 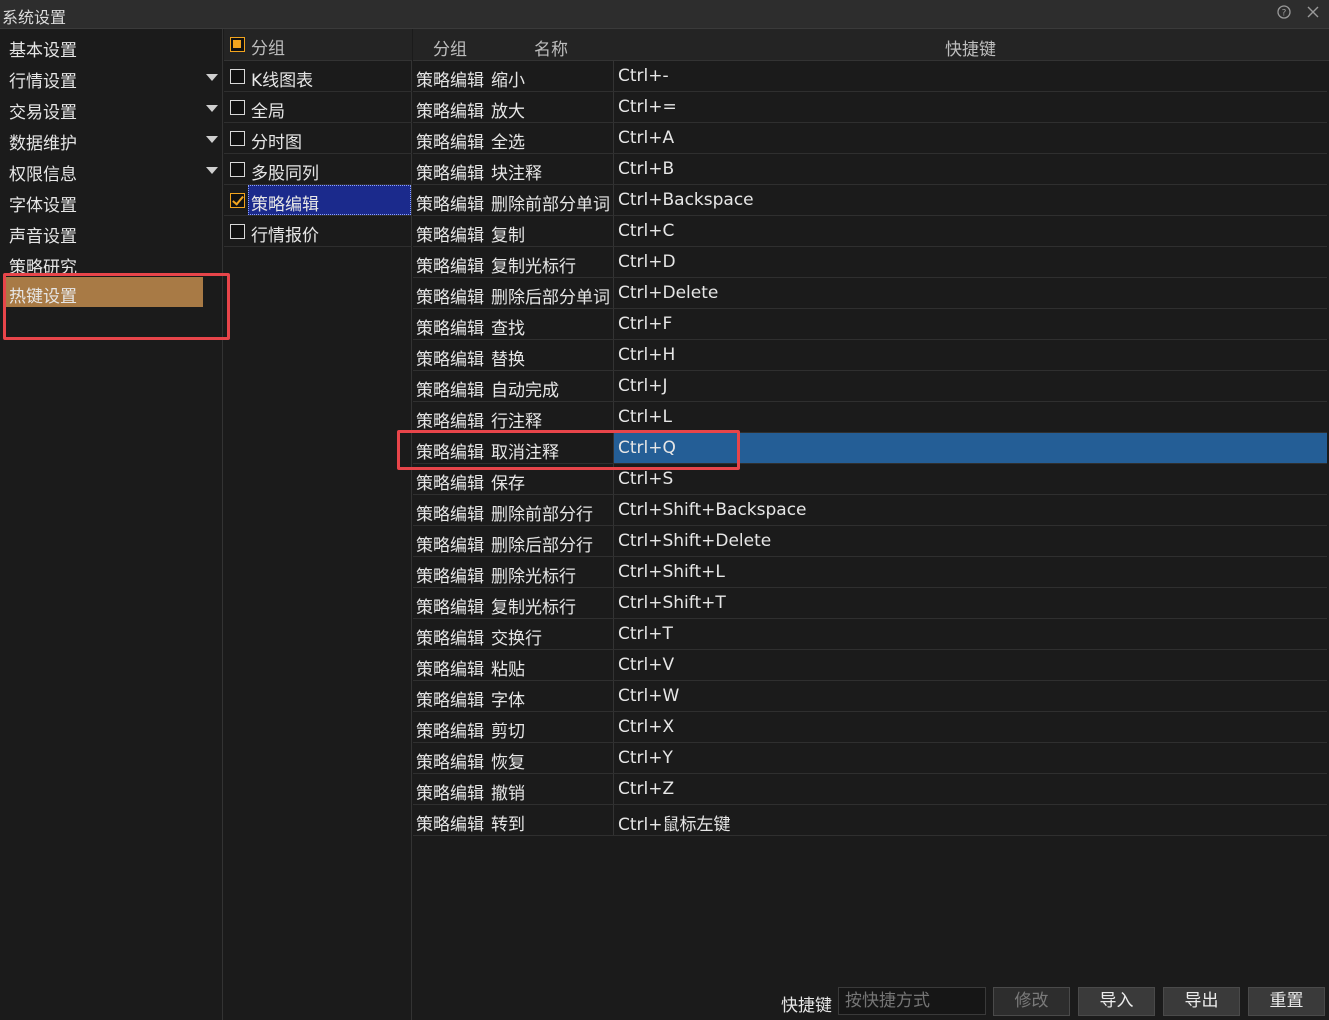 I want to click on table-row: 策略编辑 删除光标行 Ctrl+Shift+L, so click(x=870, y=572).